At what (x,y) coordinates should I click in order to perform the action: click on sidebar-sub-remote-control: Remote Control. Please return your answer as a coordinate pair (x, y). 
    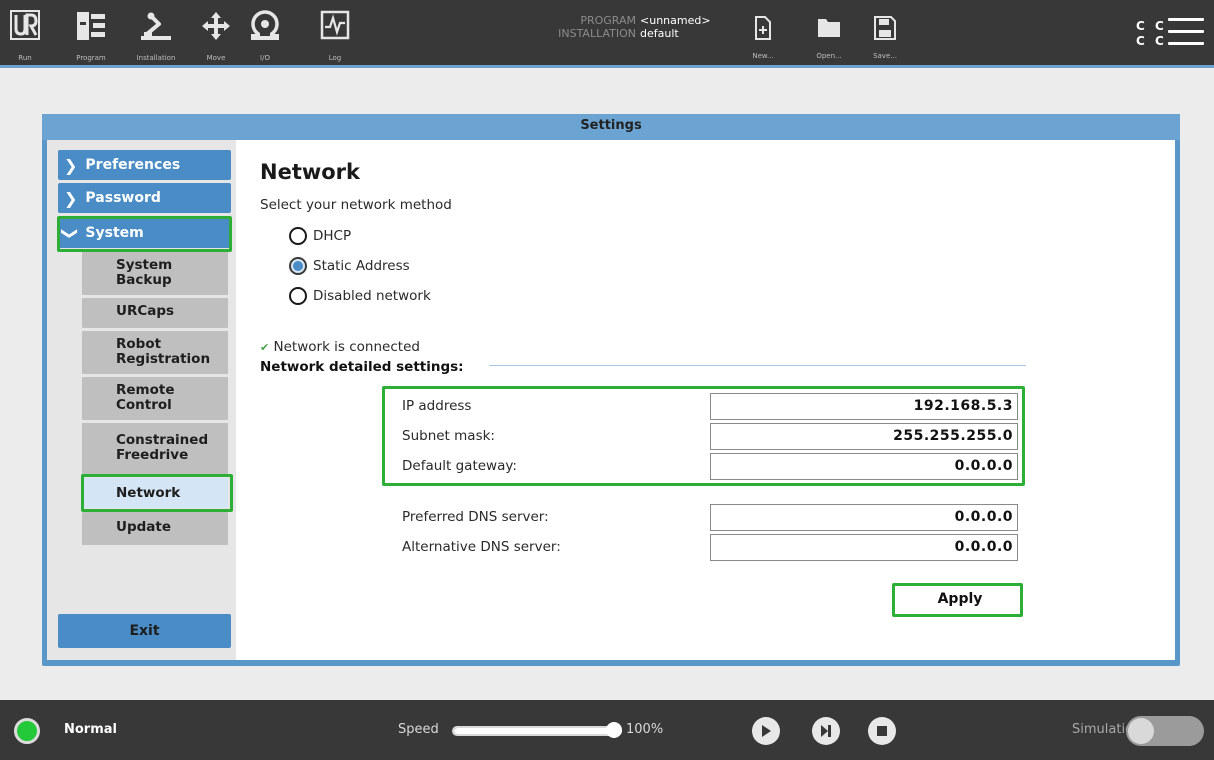
    Looking at the image, I should click on (155, 398).